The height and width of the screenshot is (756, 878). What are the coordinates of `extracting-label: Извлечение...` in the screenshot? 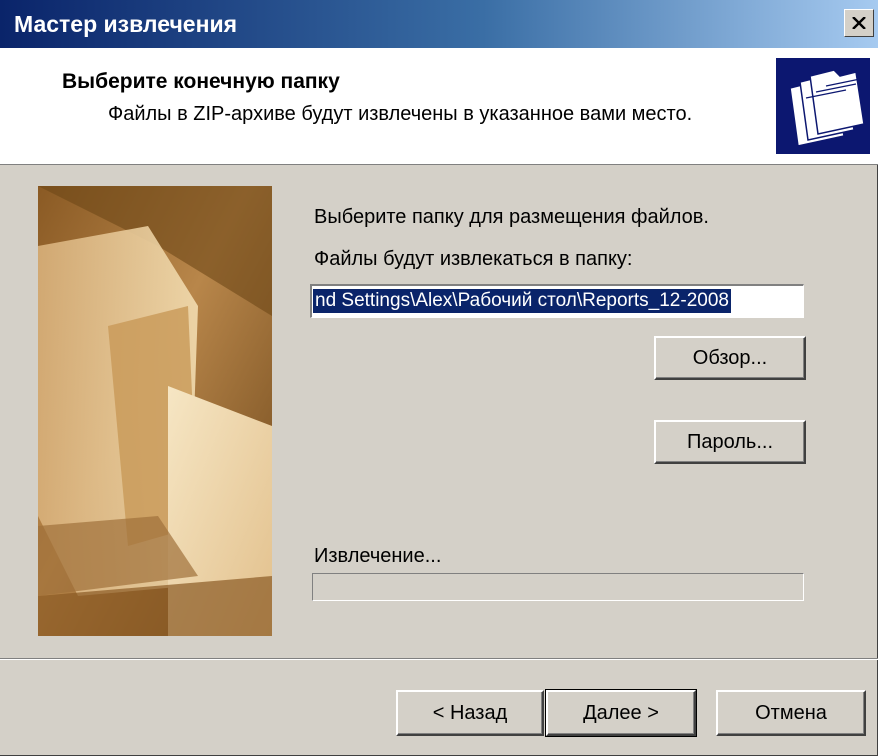 It's located at (378, 556).